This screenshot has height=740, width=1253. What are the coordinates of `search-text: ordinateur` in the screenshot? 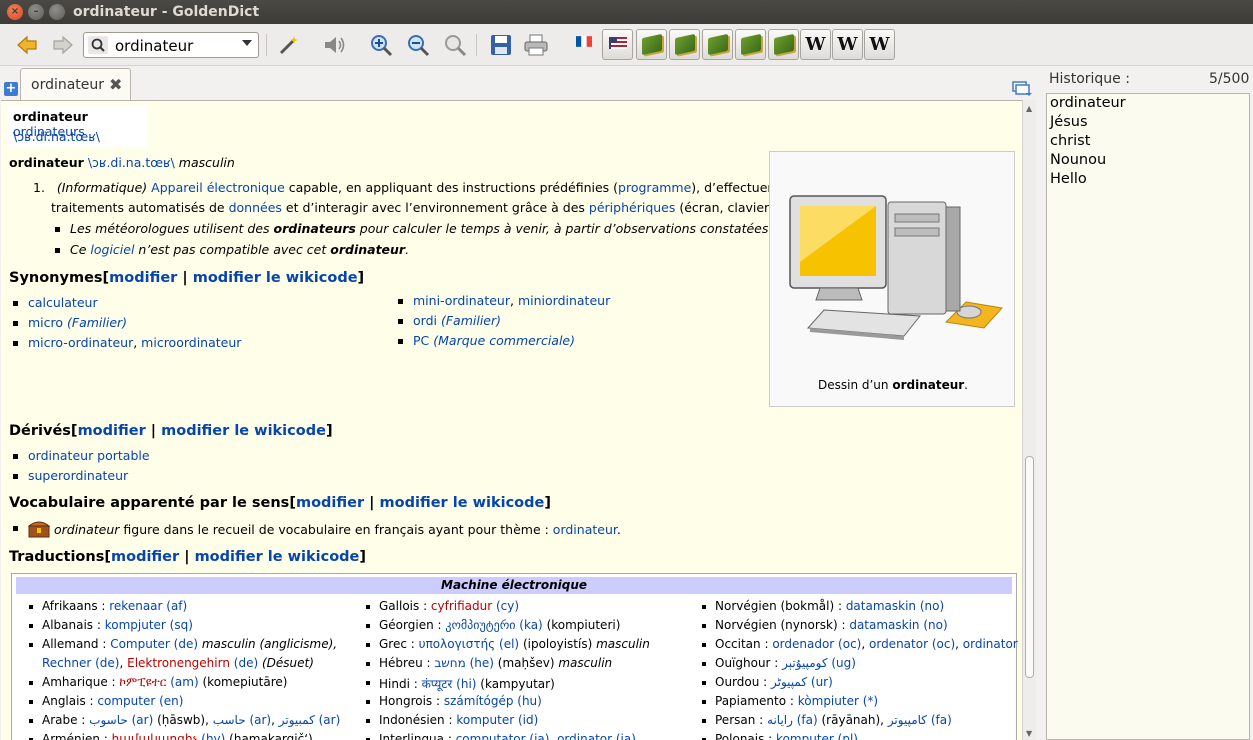 It's located at (154, 46).